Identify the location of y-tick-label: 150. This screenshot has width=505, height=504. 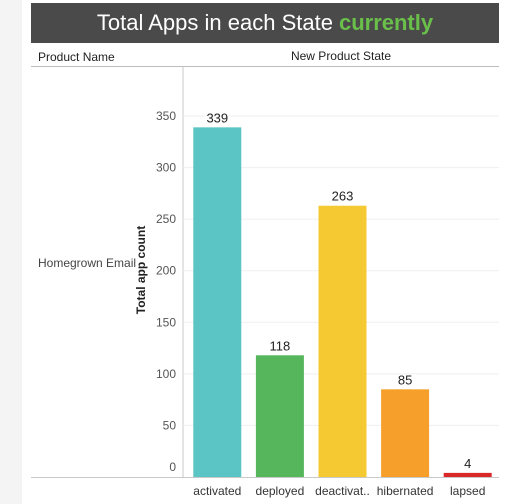
(166, 322).